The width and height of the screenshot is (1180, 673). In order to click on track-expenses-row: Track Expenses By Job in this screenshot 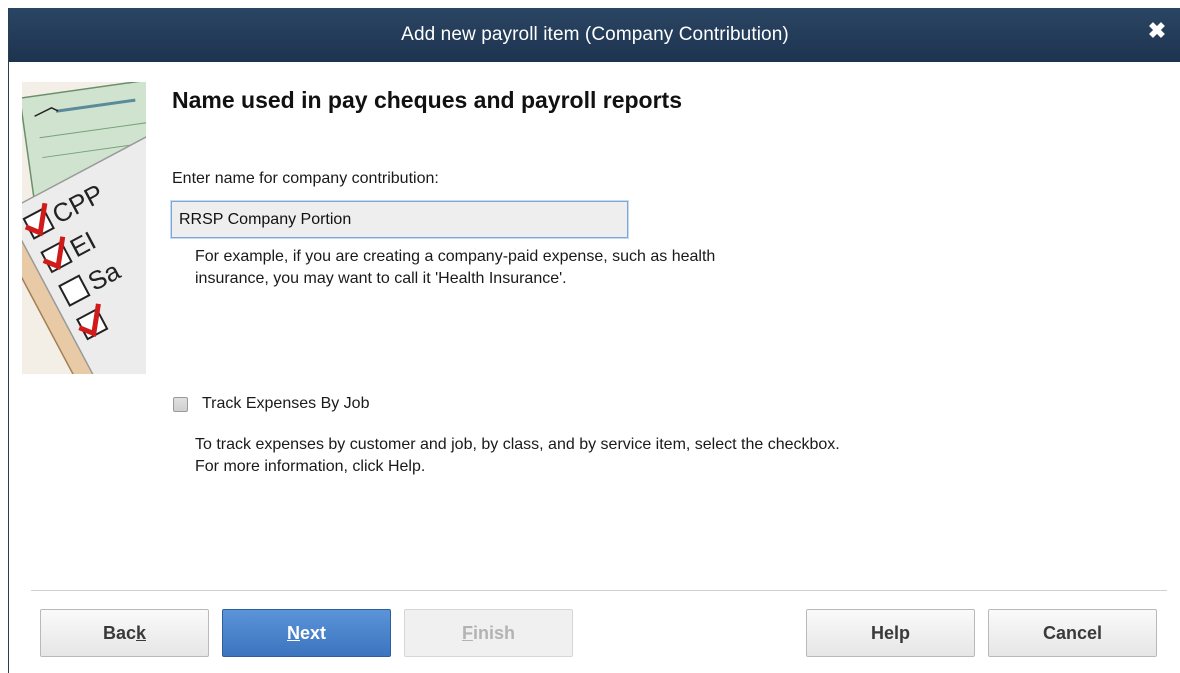, I will do `click(271, 404)`.